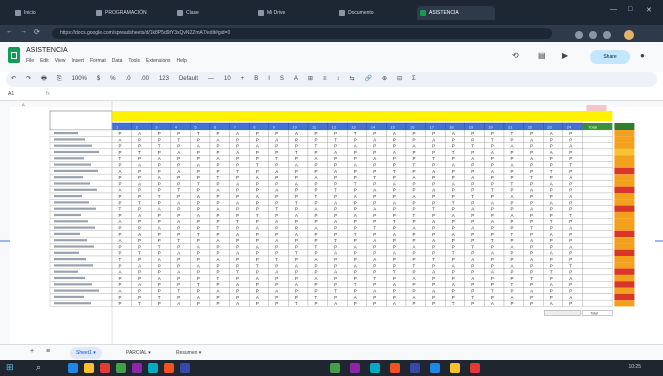  I want to click on name-box: A1, so click(11, 94).